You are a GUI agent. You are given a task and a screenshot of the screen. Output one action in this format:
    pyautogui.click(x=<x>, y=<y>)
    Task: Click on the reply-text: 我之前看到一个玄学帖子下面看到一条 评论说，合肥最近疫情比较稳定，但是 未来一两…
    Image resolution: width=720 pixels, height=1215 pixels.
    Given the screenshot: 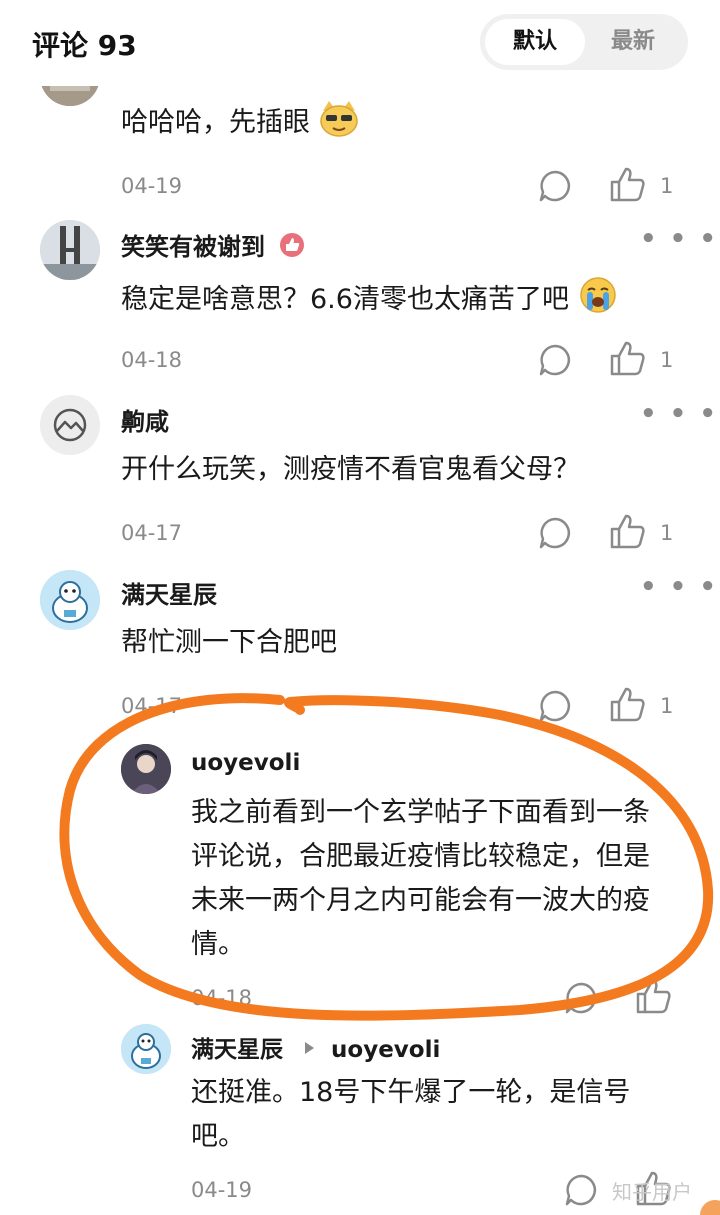 What is the action you would take?
    pyautogui.click(x=431, y=880)
    